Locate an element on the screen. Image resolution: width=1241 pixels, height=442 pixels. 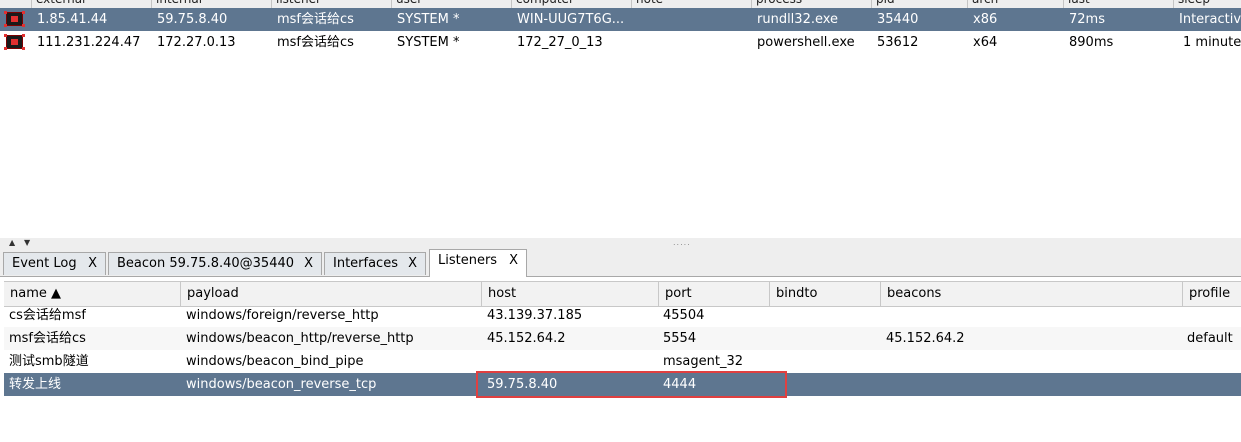
listener-payload: windows/beacon_bind_pipe is located at coordinates (275, 361).